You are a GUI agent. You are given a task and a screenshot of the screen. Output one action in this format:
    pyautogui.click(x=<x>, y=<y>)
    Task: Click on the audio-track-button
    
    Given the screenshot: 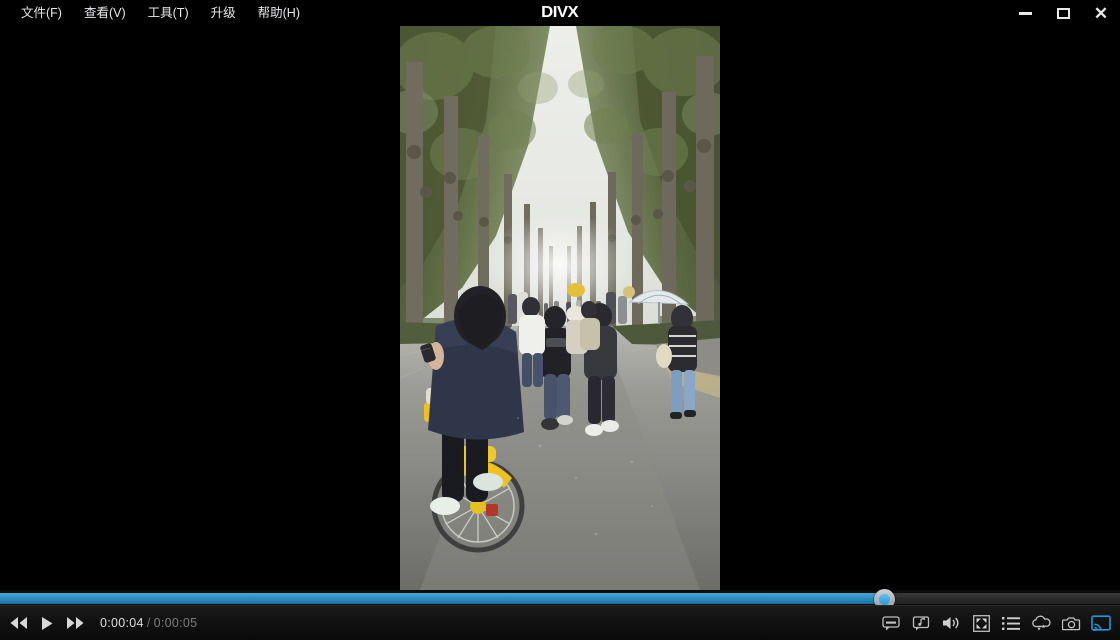 What is the action you would take?
    pyautogui.click(x=921, y=623)
    